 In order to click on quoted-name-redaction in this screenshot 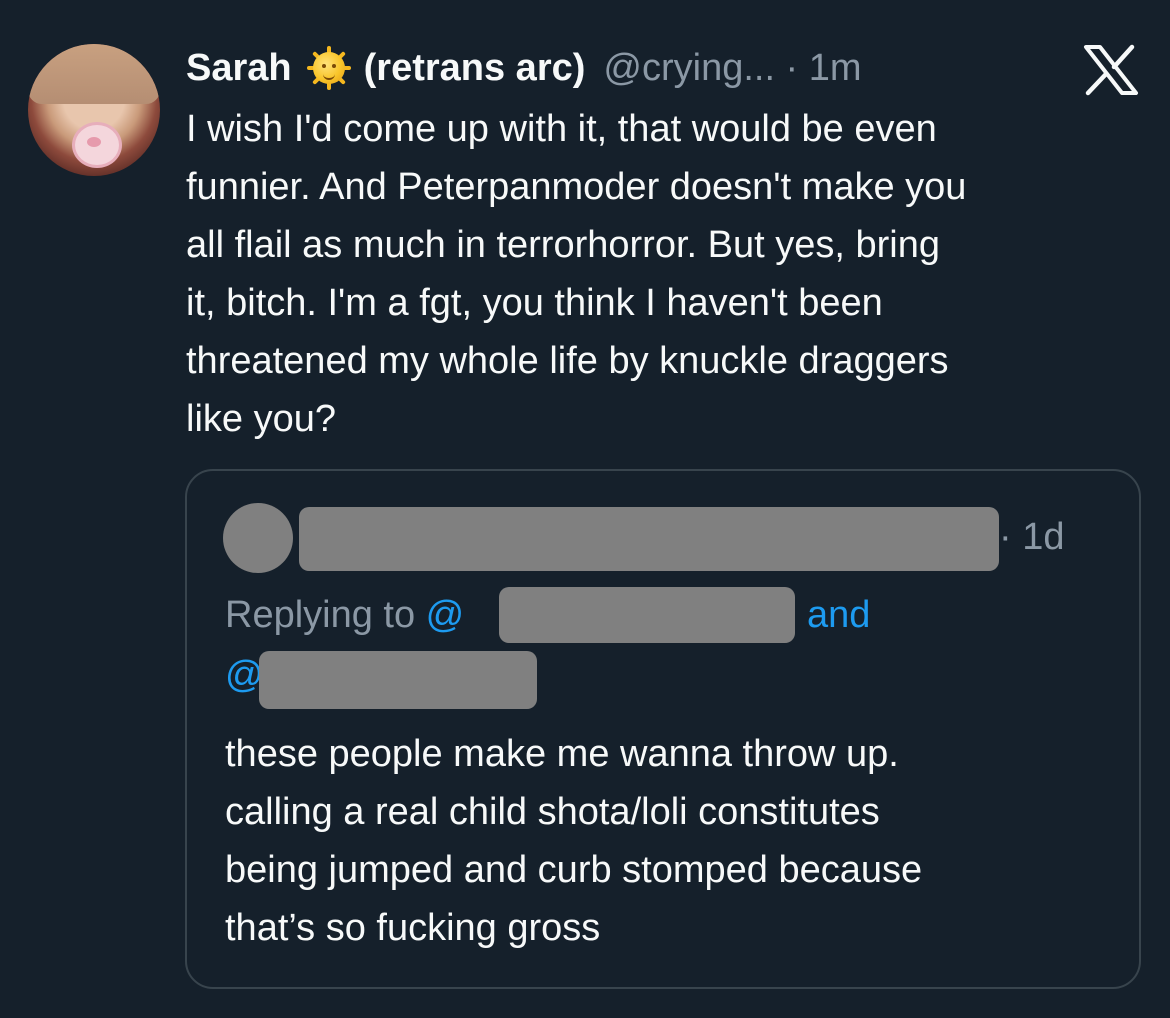, I will do `click(649, 539)`.